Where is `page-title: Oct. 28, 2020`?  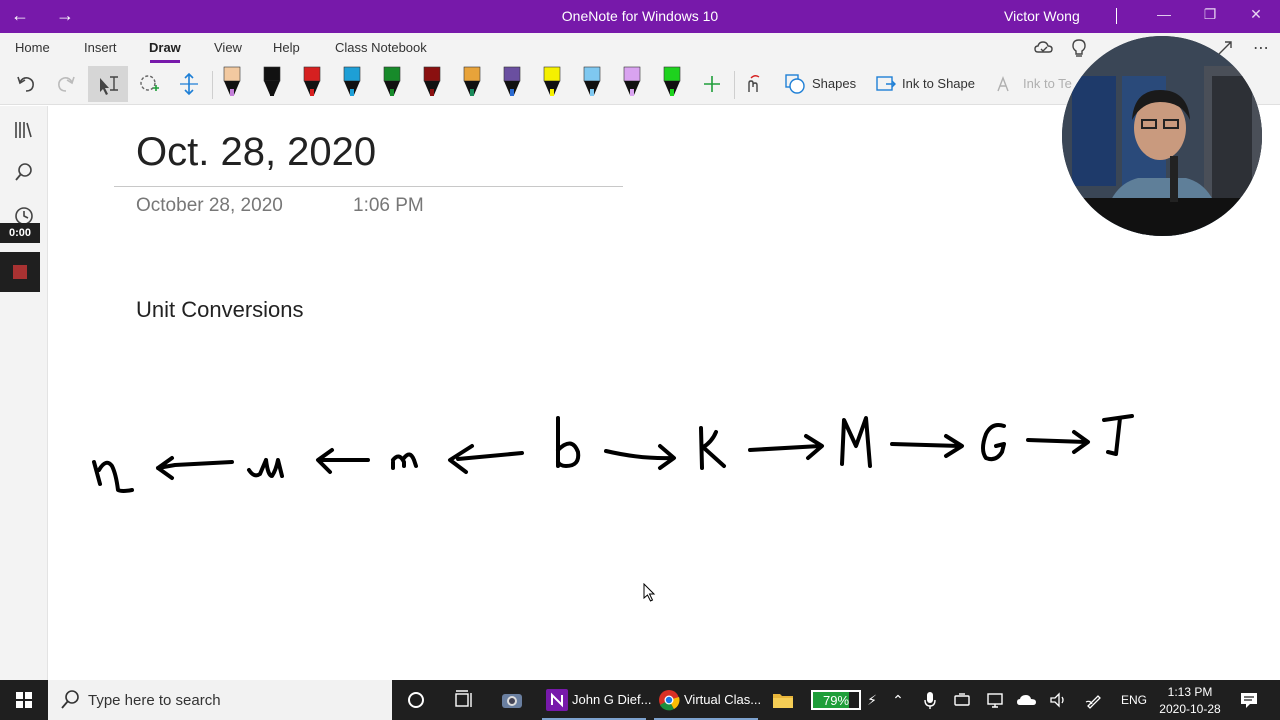 page-title: Oct. 28, 2020 is located at coordinates (256, 152).